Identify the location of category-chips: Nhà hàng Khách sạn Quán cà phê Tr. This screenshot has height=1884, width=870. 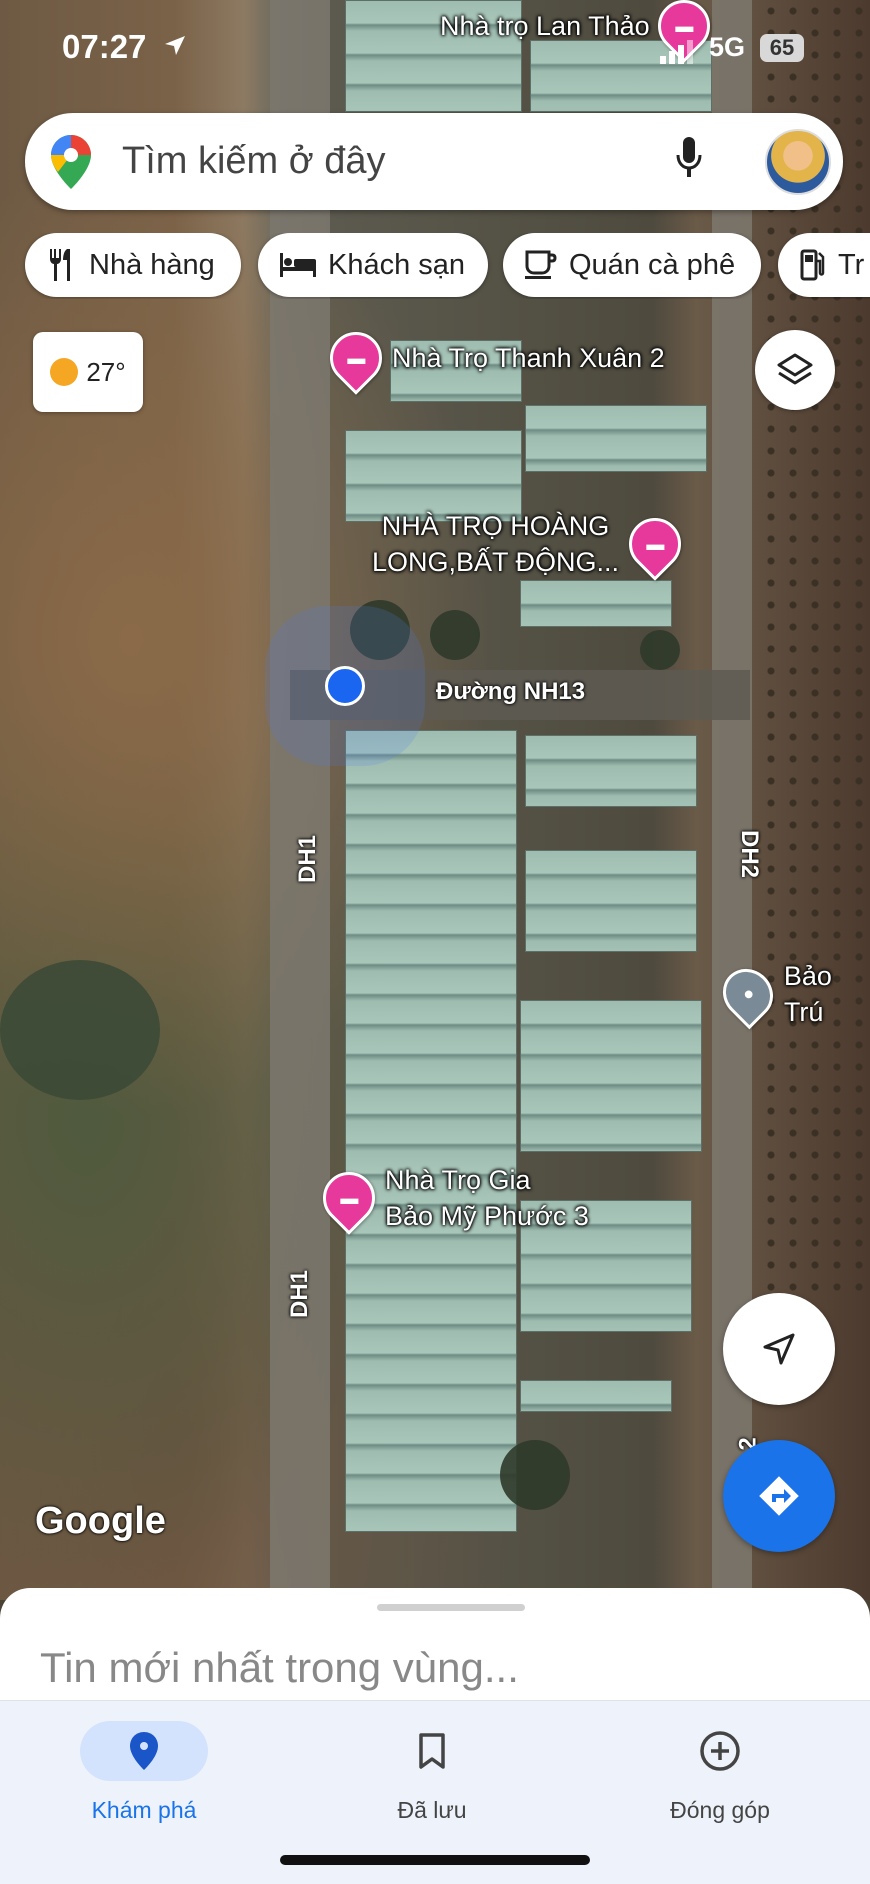
(435, 266).